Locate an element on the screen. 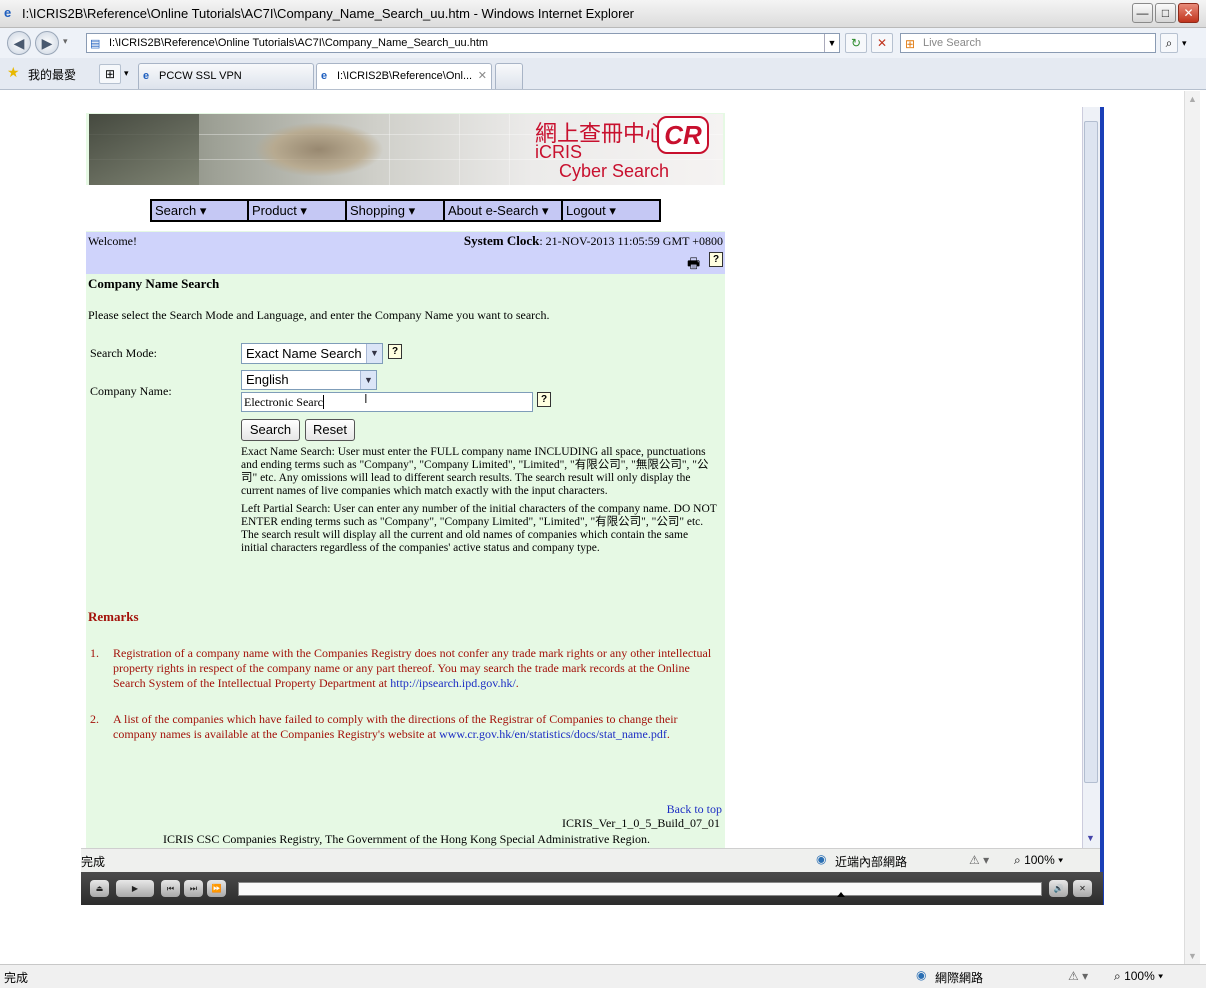 The image size is (1206, 993). remark-number: 1. is located at coordinates (94, 653).